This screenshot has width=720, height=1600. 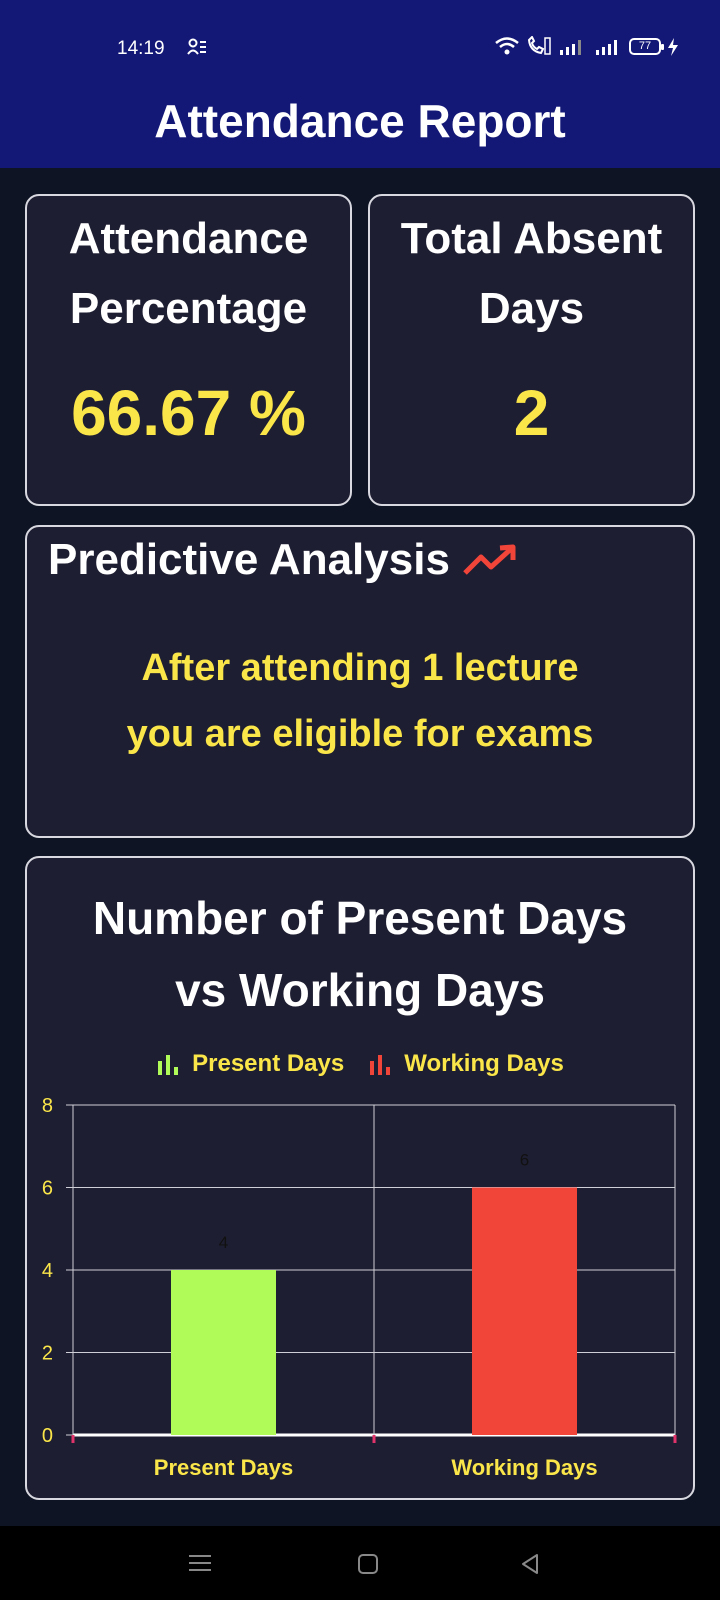 I want to click on notification-icon, so click(x=197, y=49).